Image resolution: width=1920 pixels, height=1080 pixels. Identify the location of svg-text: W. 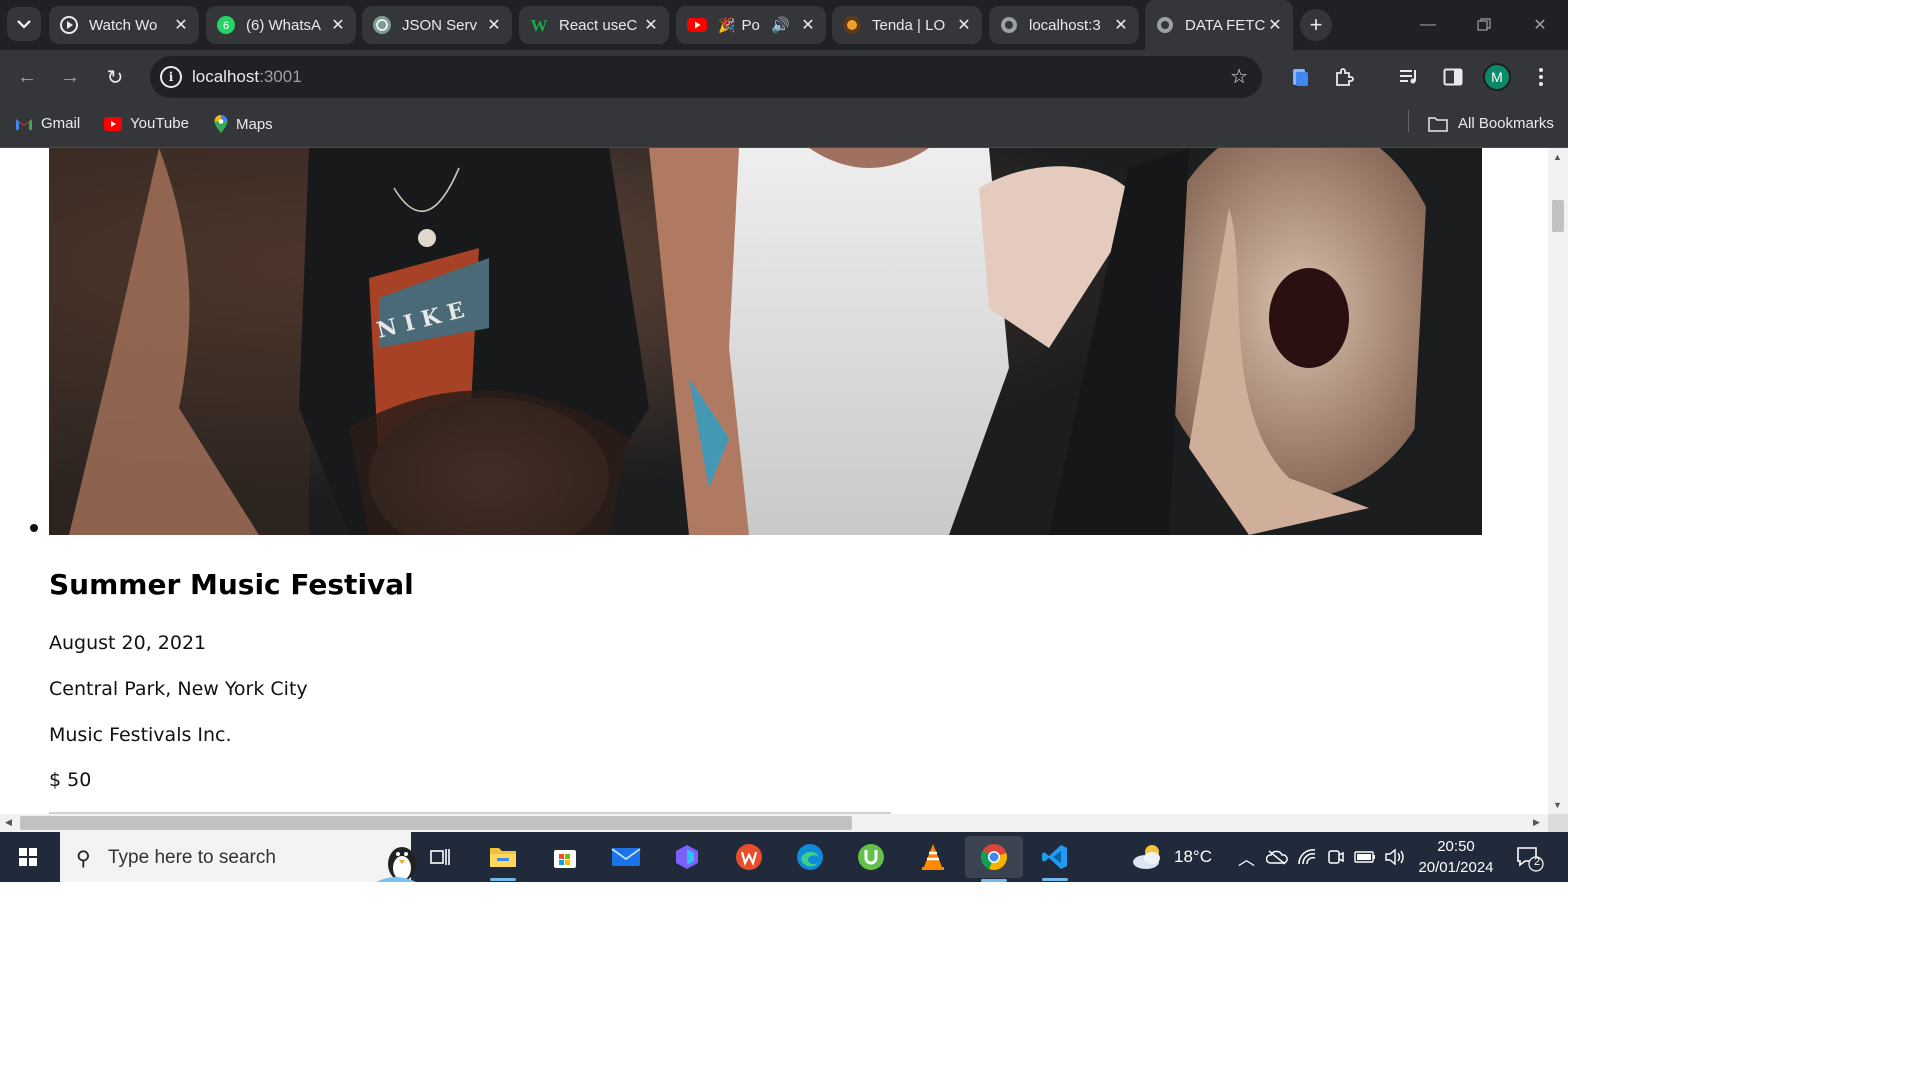
(539, 25).